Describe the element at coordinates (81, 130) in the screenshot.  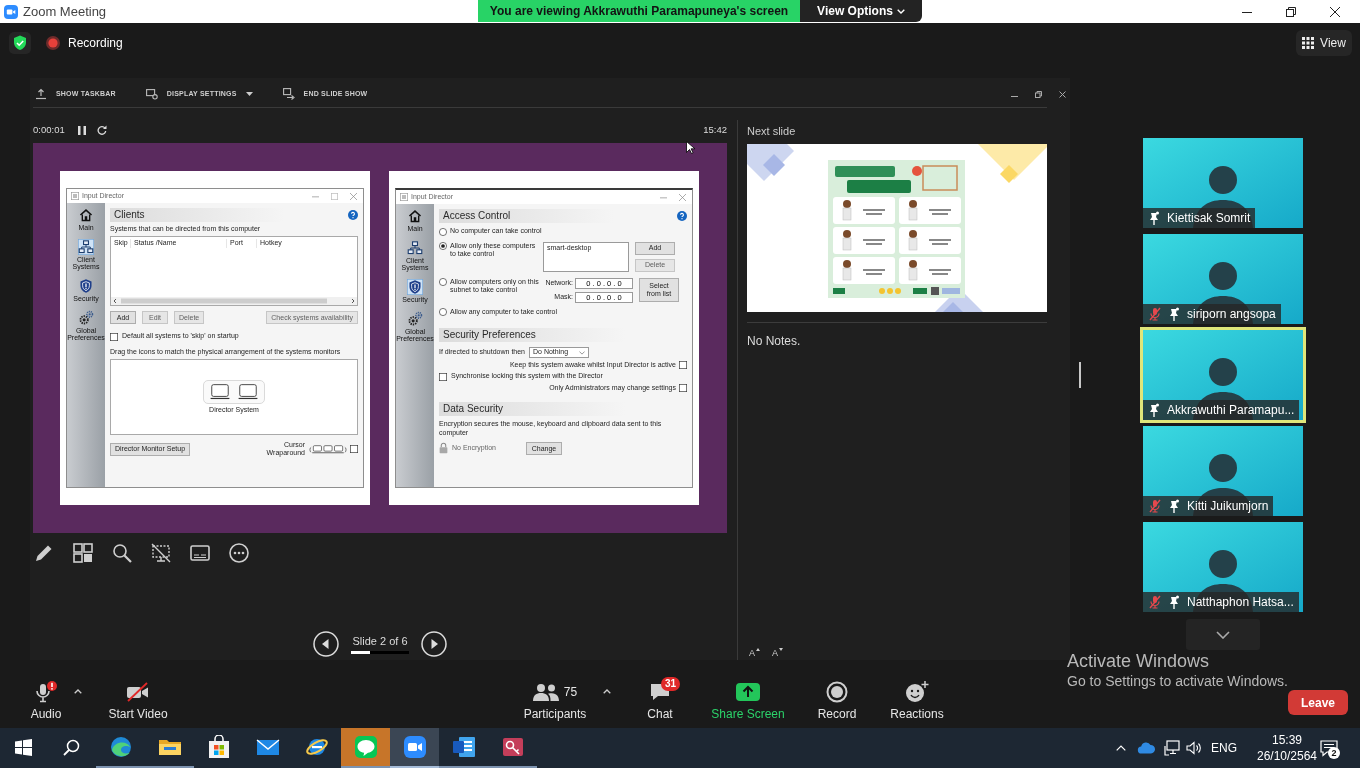
I see `pause-icon` at that location.